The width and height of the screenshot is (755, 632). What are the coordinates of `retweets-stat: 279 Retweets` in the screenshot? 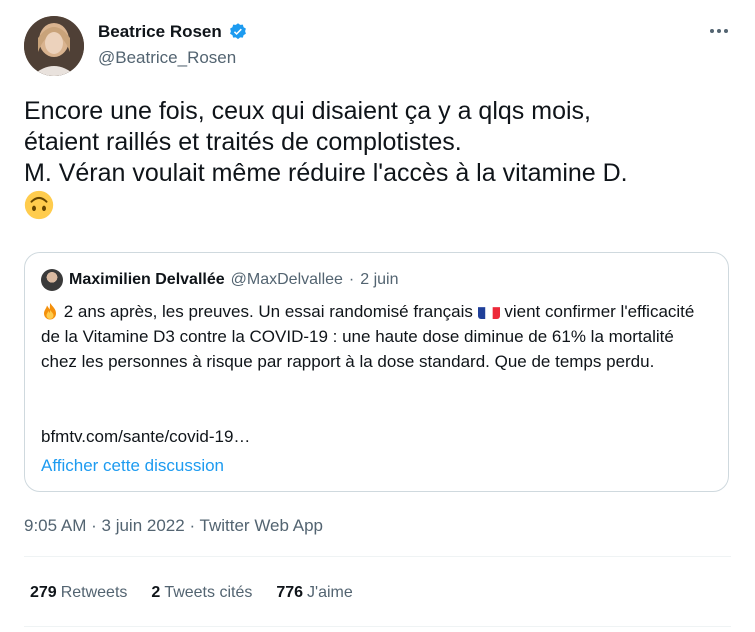 It's located at (78, 593).